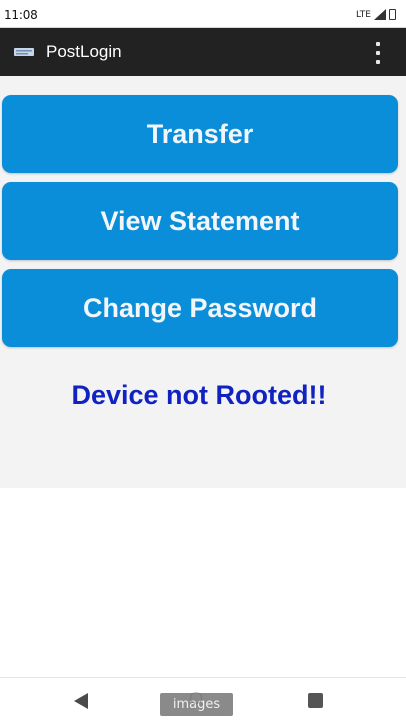 The height and width of the screenshot is (720, 406). I want to click on battery-icon, so click(392, 14).